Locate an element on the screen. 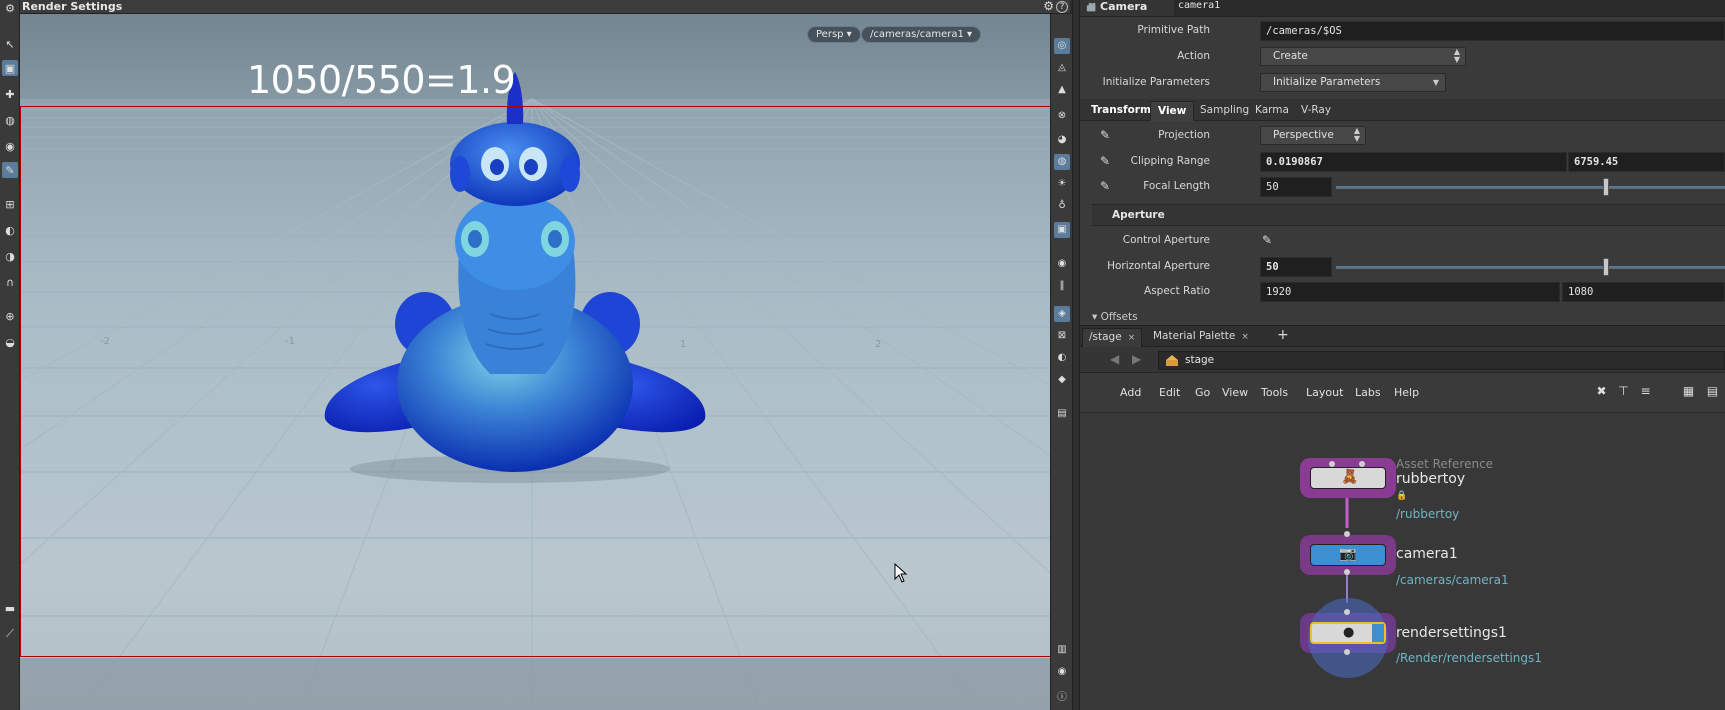 This screenshot has width=1725, height=710. guide-icon: ⊠ is located at coordinates (1062, 336).